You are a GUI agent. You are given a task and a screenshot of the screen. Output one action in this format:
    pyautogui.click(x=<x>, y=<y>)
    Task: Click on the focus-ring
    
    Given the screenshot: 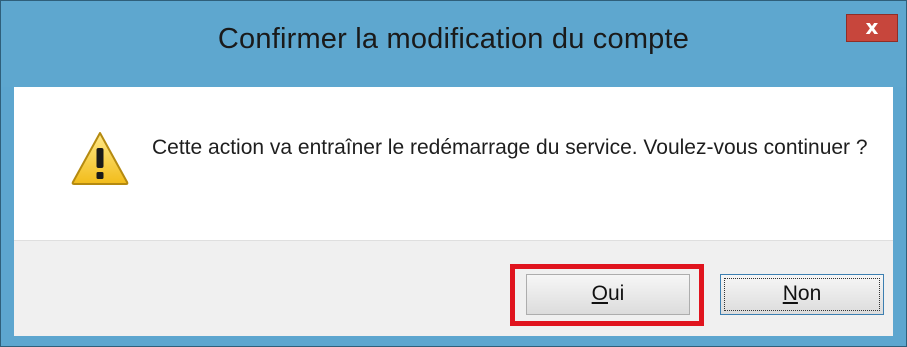 What is the action you would take?
    pyautogui.click(x=802, y=294)
    